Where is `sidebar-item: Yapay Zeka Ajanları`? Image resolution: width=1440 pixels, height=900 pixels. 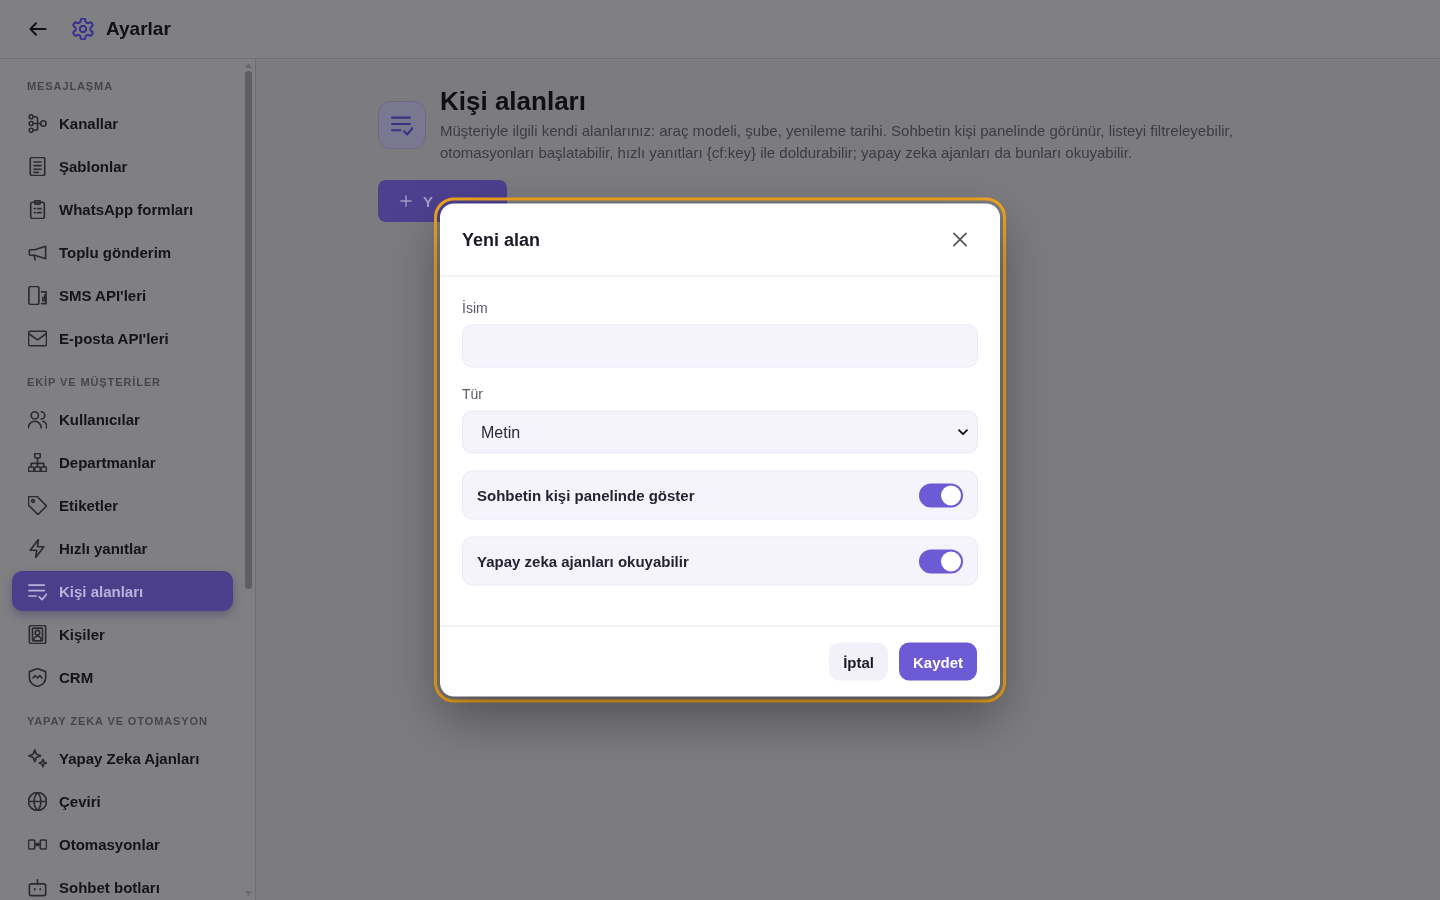
sidebar-item: Yapay Zeka Ajanları is located at coordinates (122, 758).